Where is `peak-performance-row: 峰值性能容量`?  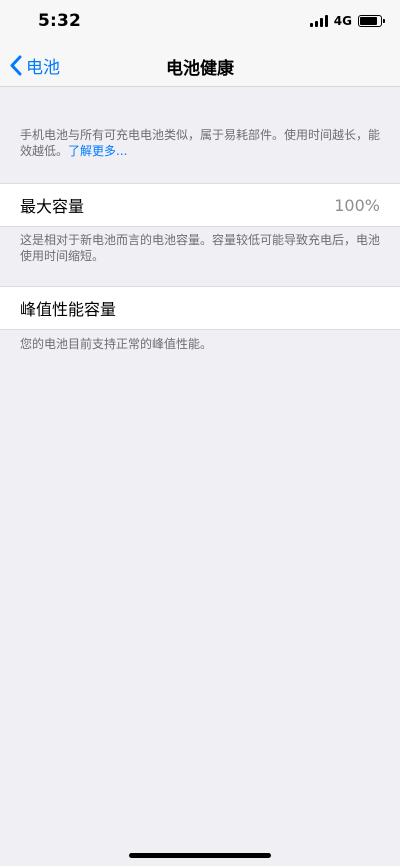
peak-performance-row: 峰值性能容量 is located at coordinates (200, 308).